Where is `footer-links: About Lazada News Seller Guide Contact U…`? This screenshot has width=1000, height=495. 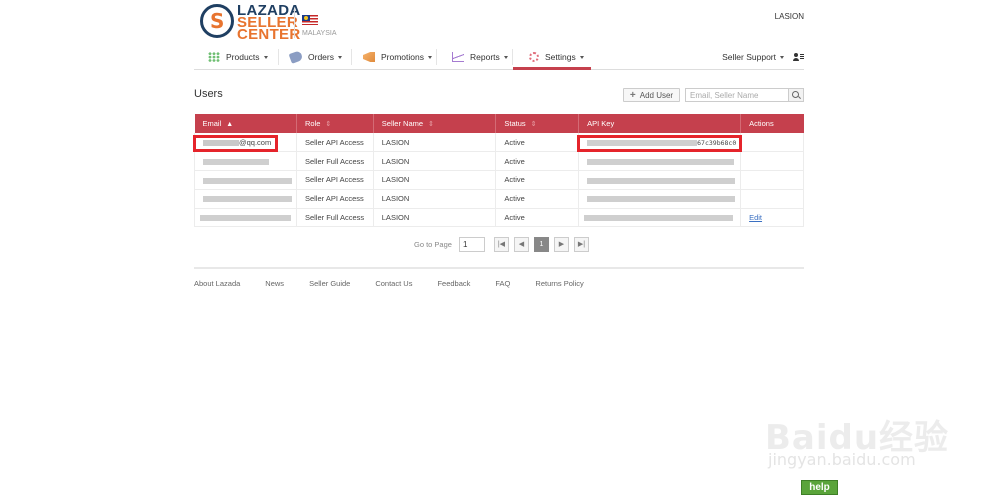 footer-links: About Lazada News Seller Guide Contact U… is located at coordinates (401, 283).